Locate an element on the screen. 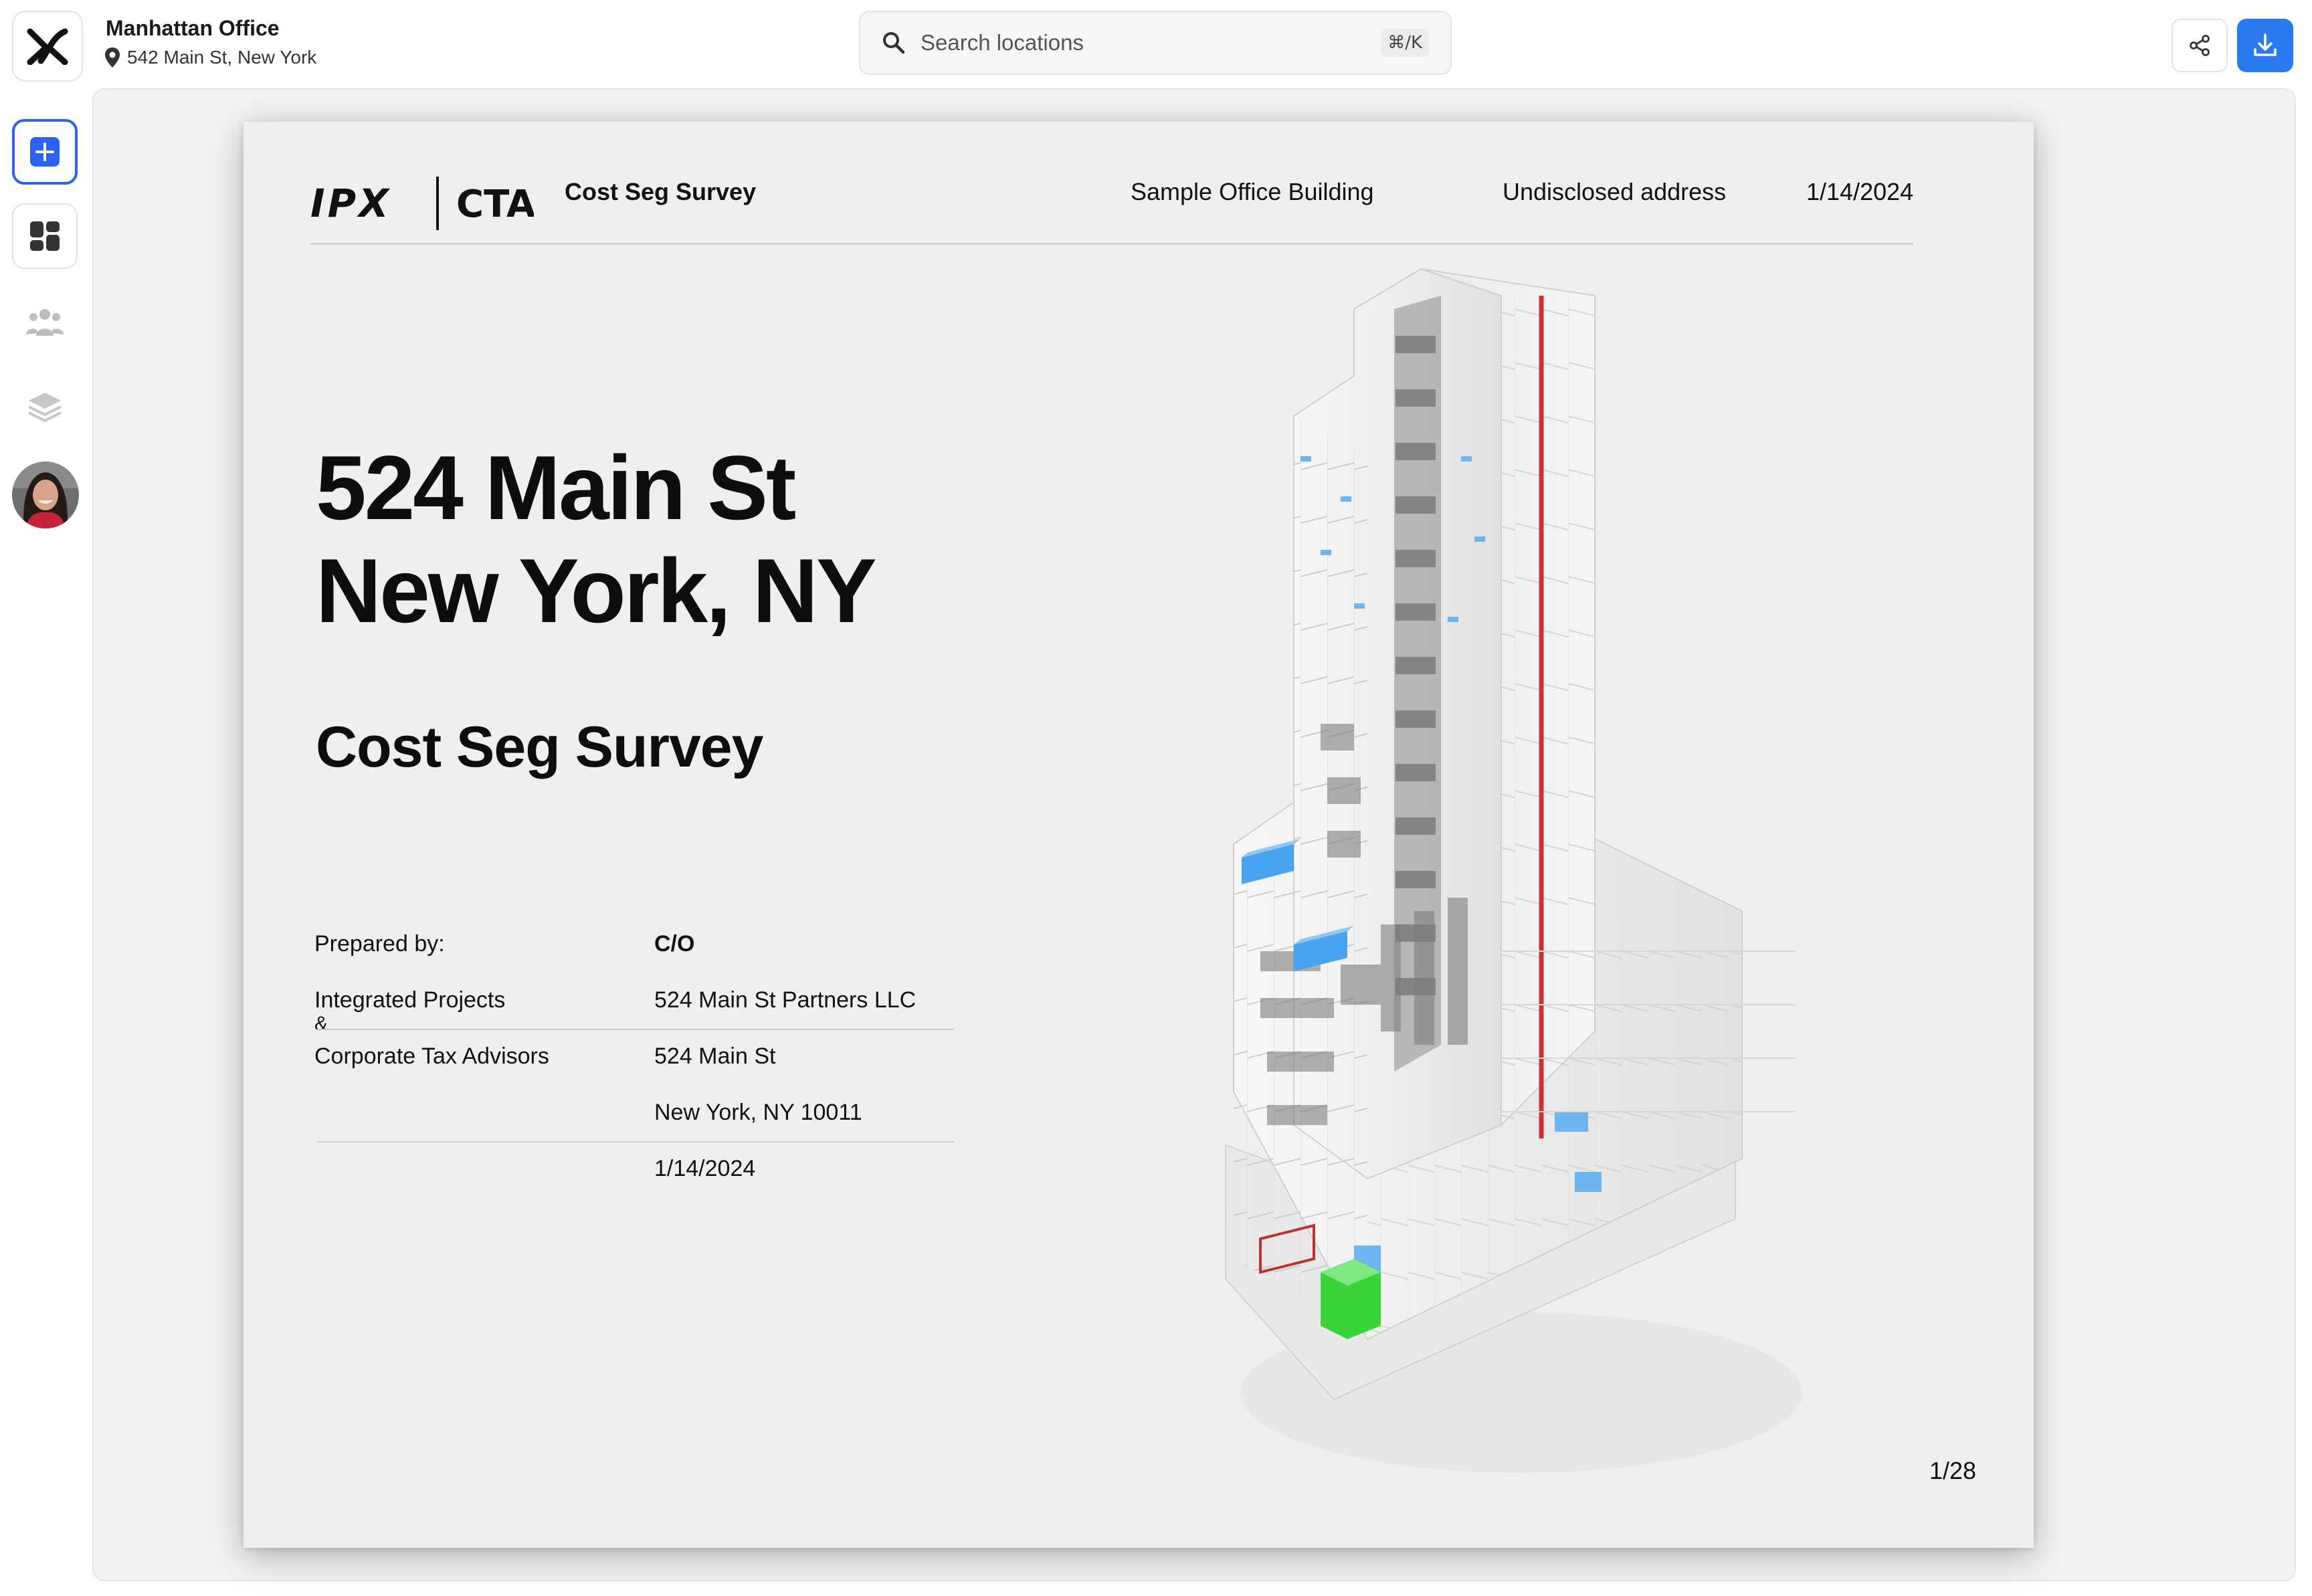  slide-title-line-1: 524 Main St is located at coordinates (556, 487).